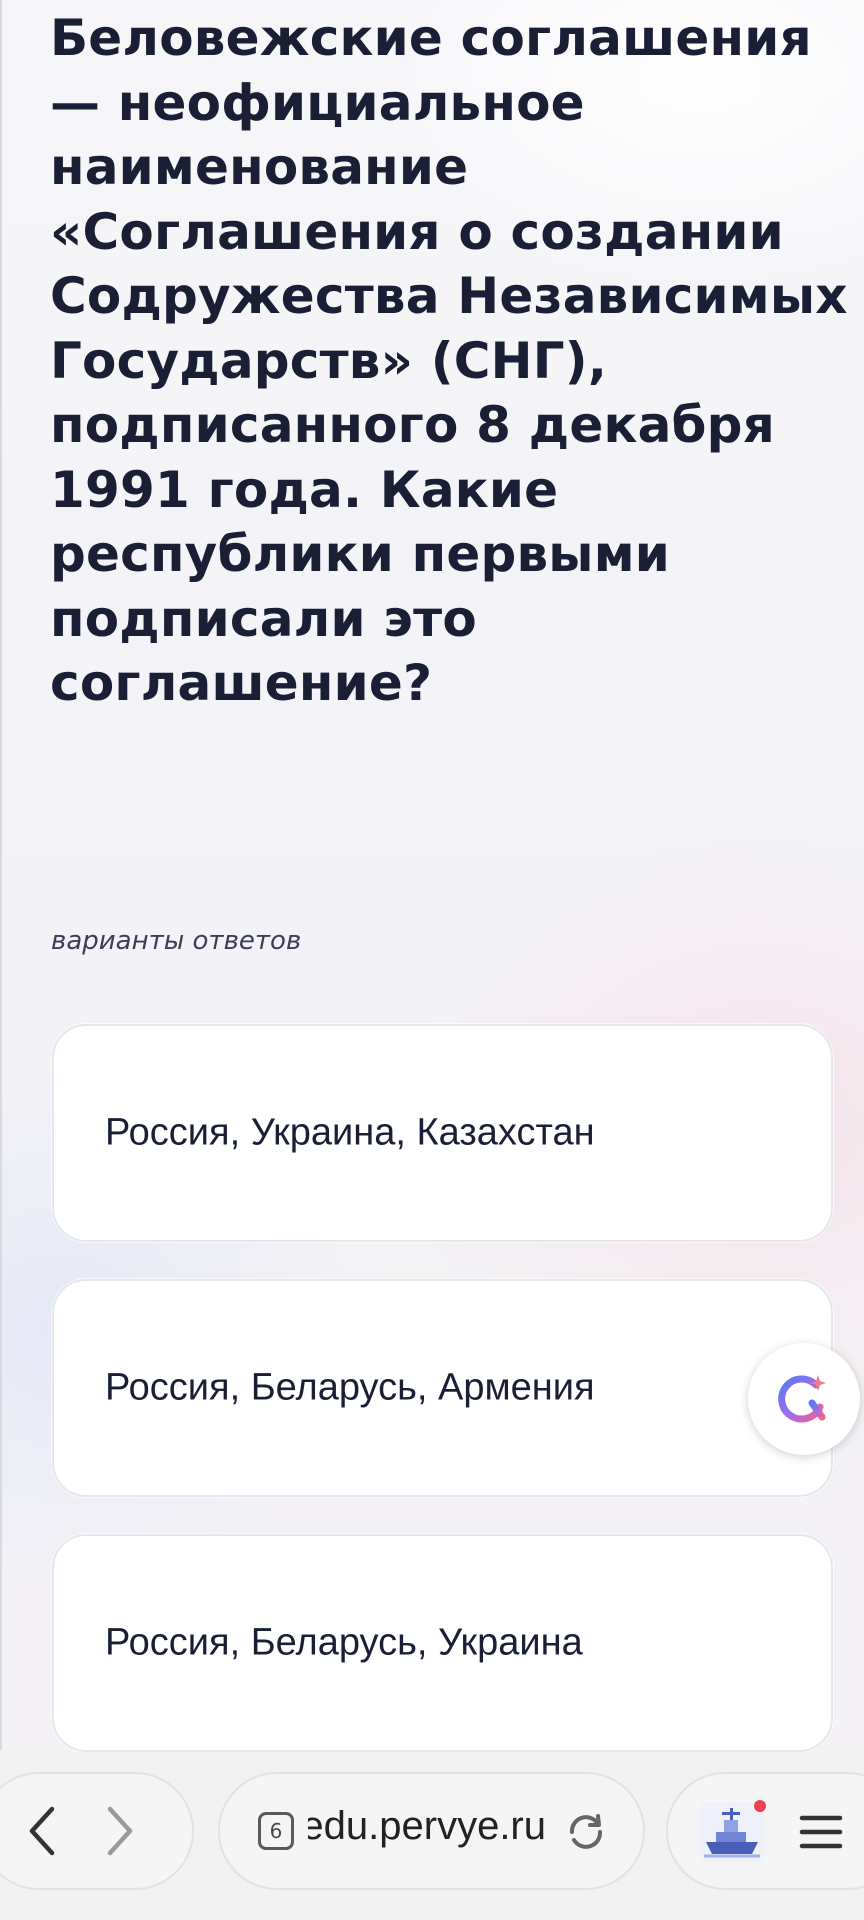 The image size is (864, 1920). What do you see at coordinates (586, 1832) in the screenshot?
I see `reload-icon` at bounding box center [586, 1832].